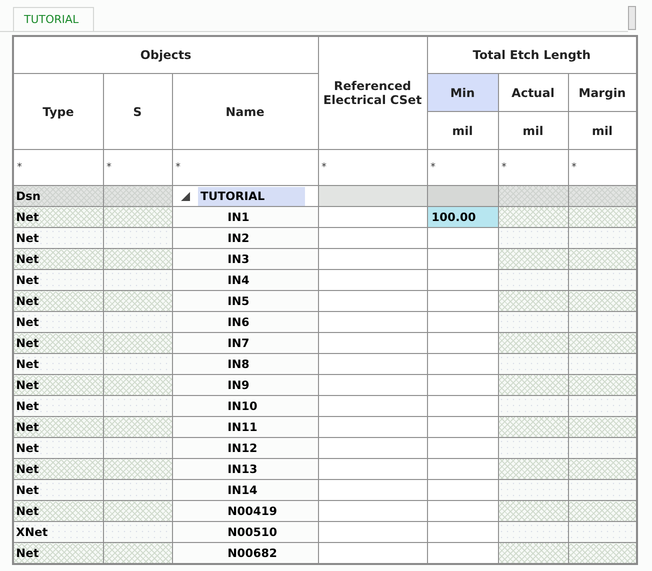 Image resolution: width=652 pixels, height=571 pixels. I want to click on column-header: S, so click(137, 112).